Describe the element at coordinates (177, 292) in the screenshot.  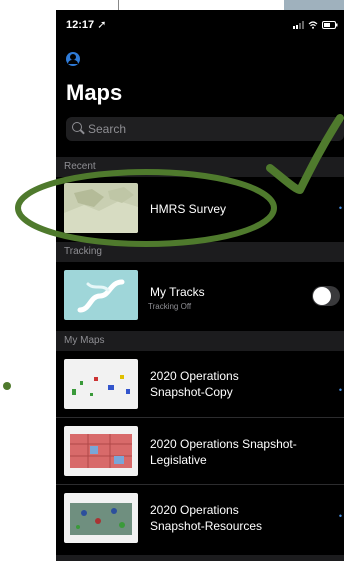
I see `list-item-title: My Tracks` at that location.